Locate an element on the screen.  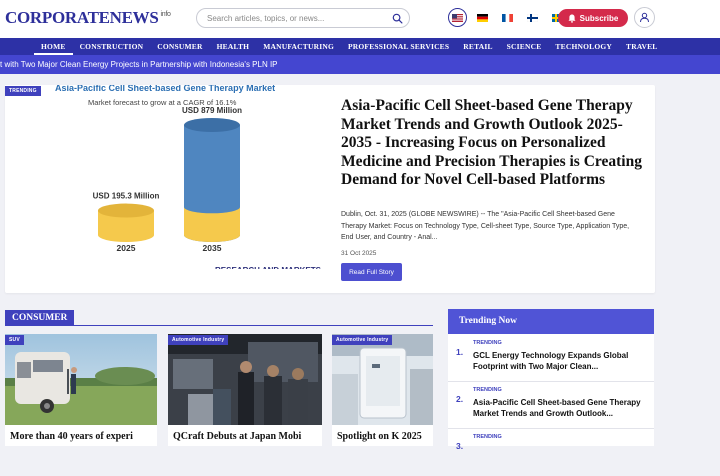
card-title: Spotlight on K 2025 is located at coordinates (379, 436).